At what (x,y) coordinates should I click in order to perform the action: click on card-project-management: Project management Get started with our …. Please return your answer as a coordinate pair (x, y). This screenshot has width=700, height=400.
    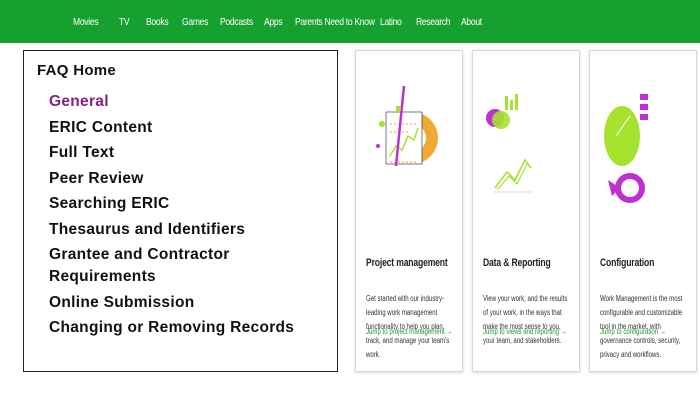
    Looking at the image, I should click on (409, 211).